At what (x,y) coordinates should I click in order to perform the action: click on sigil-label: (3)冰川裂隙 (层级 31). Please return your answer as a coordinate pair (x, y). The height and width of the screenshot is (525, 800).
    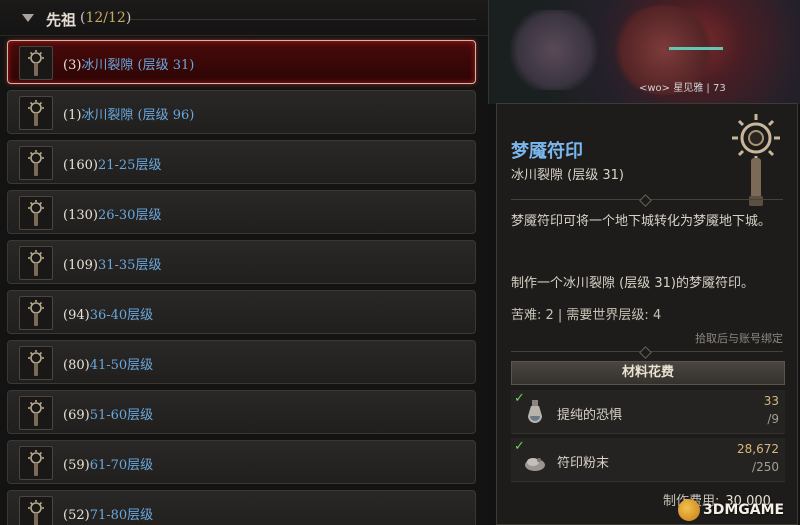
    Looking at the image, I should click on (128, 63).